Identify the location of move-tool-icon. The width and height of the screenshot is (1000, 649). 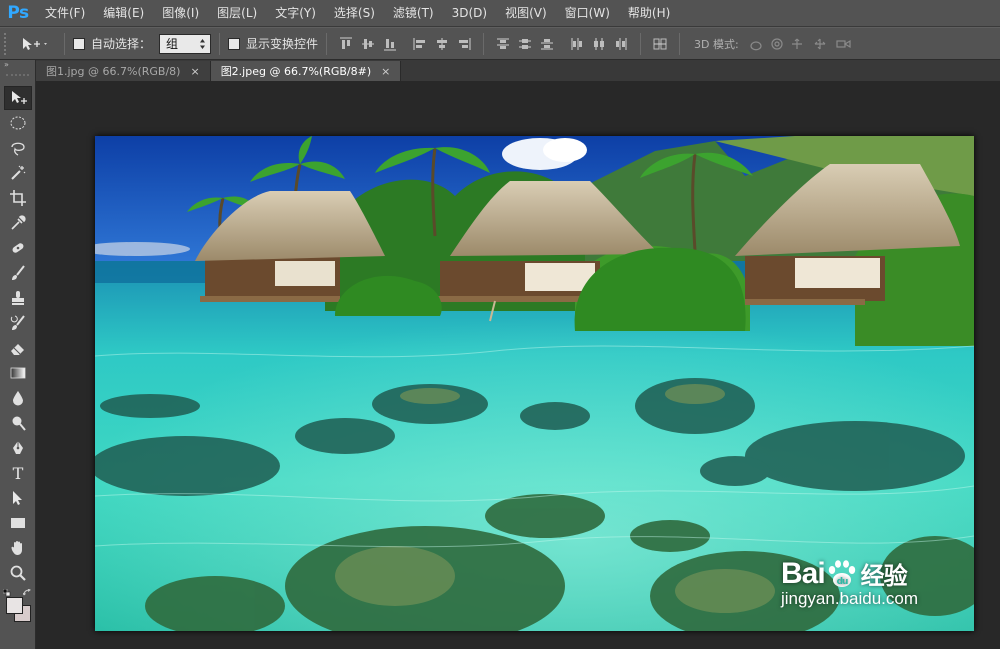
(35, 43).